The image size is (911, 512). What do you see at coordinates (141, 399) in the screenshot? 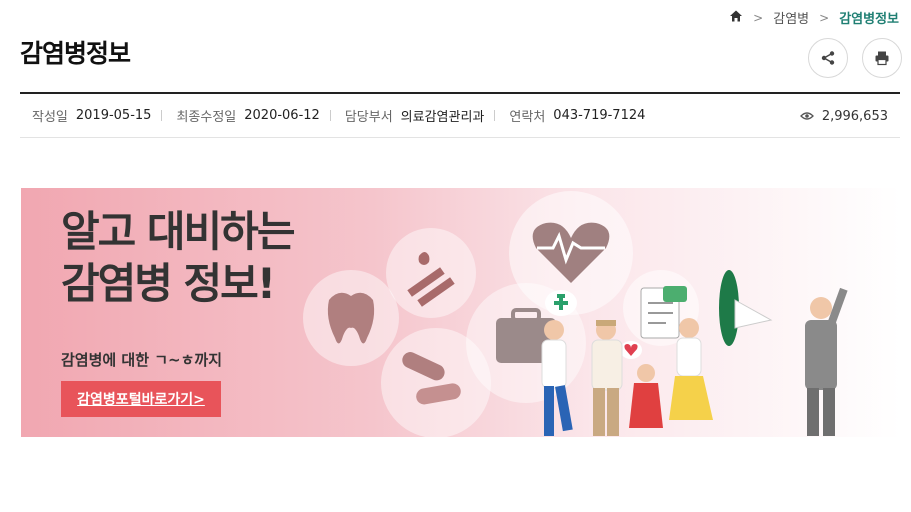
I see `portal-link-button: 감염병포털바로가기>` at bounding box center [141, 399].